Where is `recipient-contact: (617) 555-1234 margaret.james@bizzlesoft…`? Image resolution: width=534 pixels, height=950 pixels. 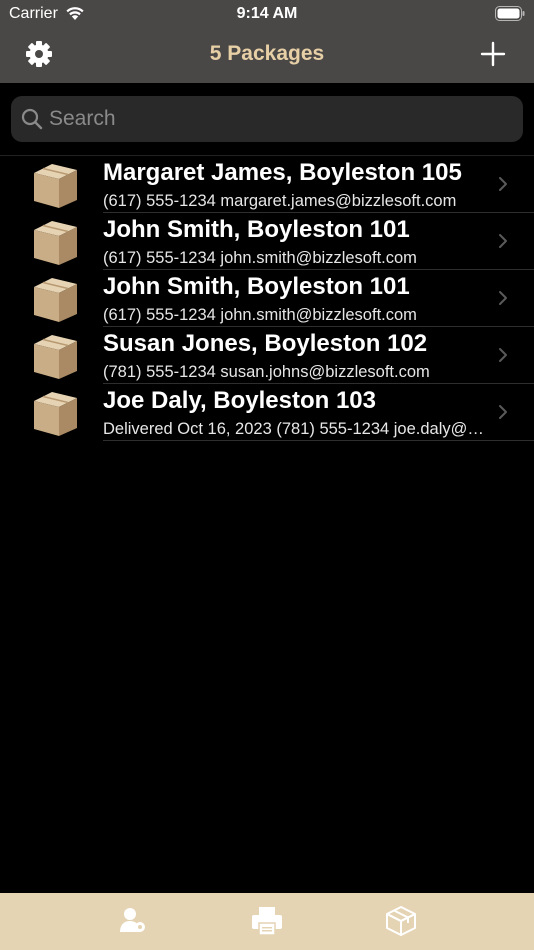
recipient-contact: (617) 555-1234 margaret.james@bizzlesoft… is located at coordinates (280, 201).